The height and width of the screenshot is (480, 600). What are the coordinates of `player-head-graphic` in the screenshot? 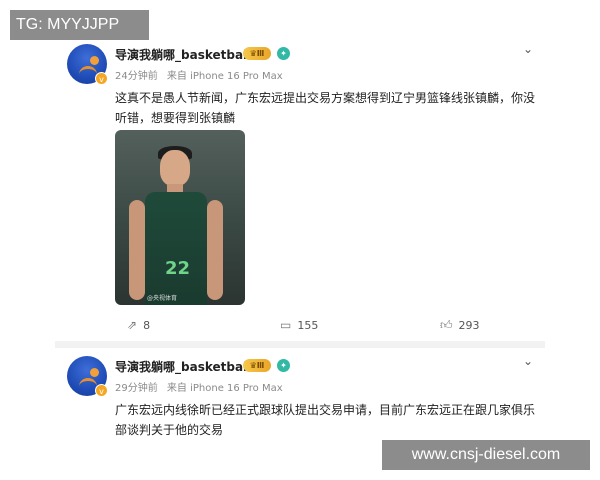 It's located at (175, 168).